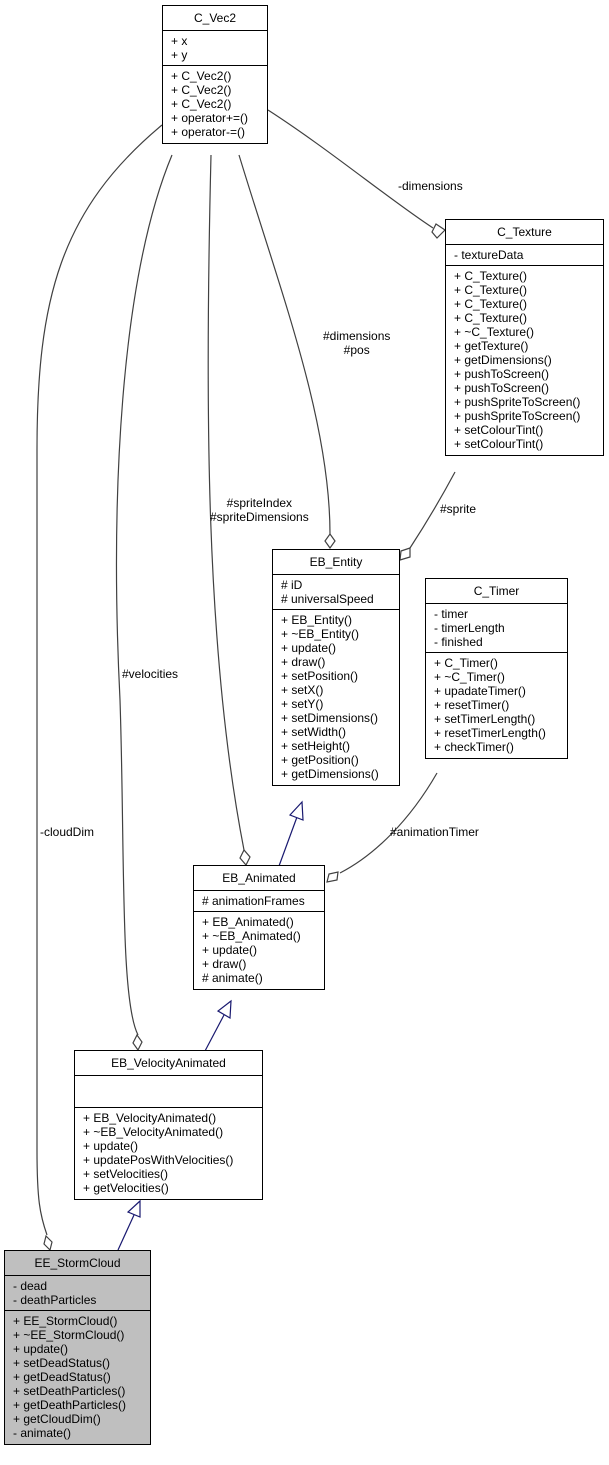 This screenshot has width=609, height=1465. I want to click on operation: + upadateTimer(), so click(480, 691).